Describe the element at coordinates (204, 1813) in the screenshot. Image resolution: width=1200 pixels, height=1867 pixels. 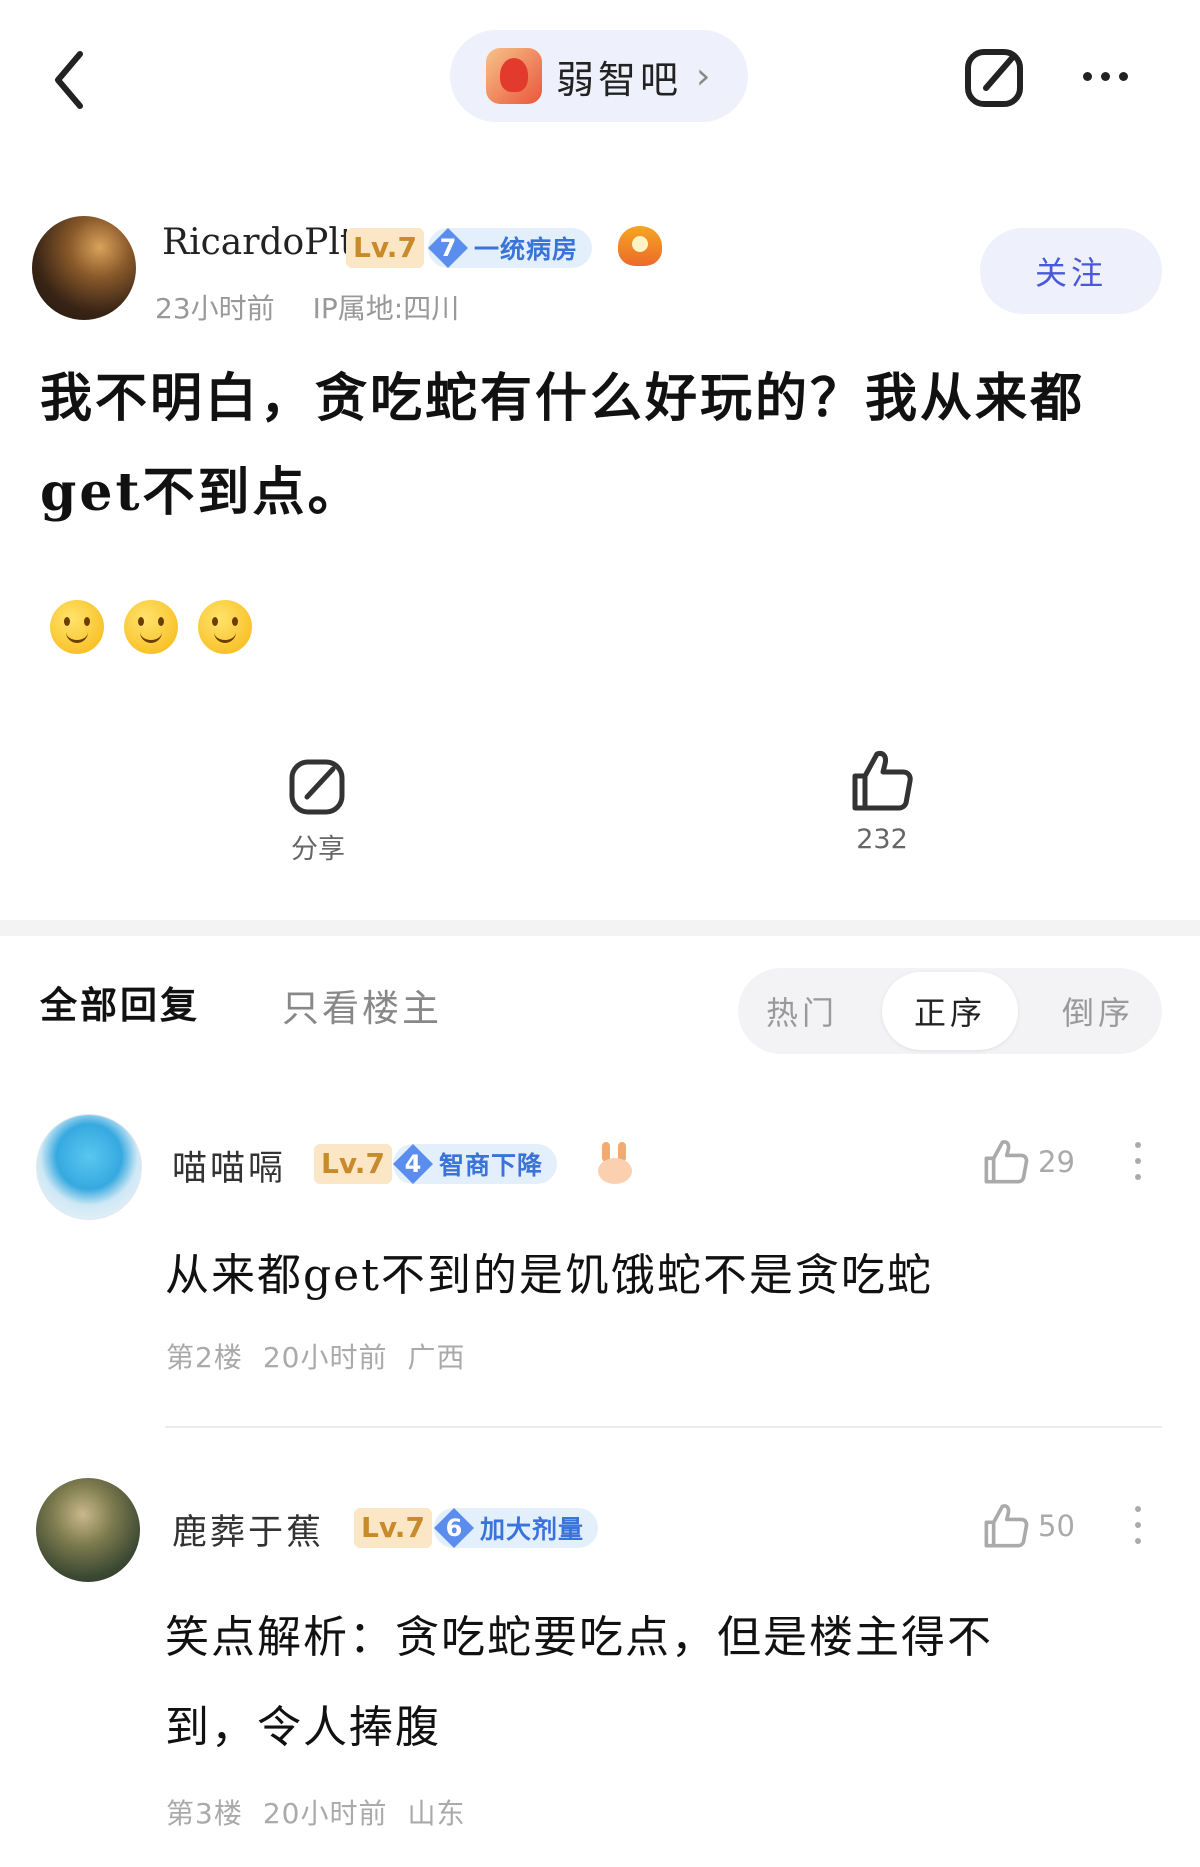
I see `comment-floor: 第3楼` at that location.